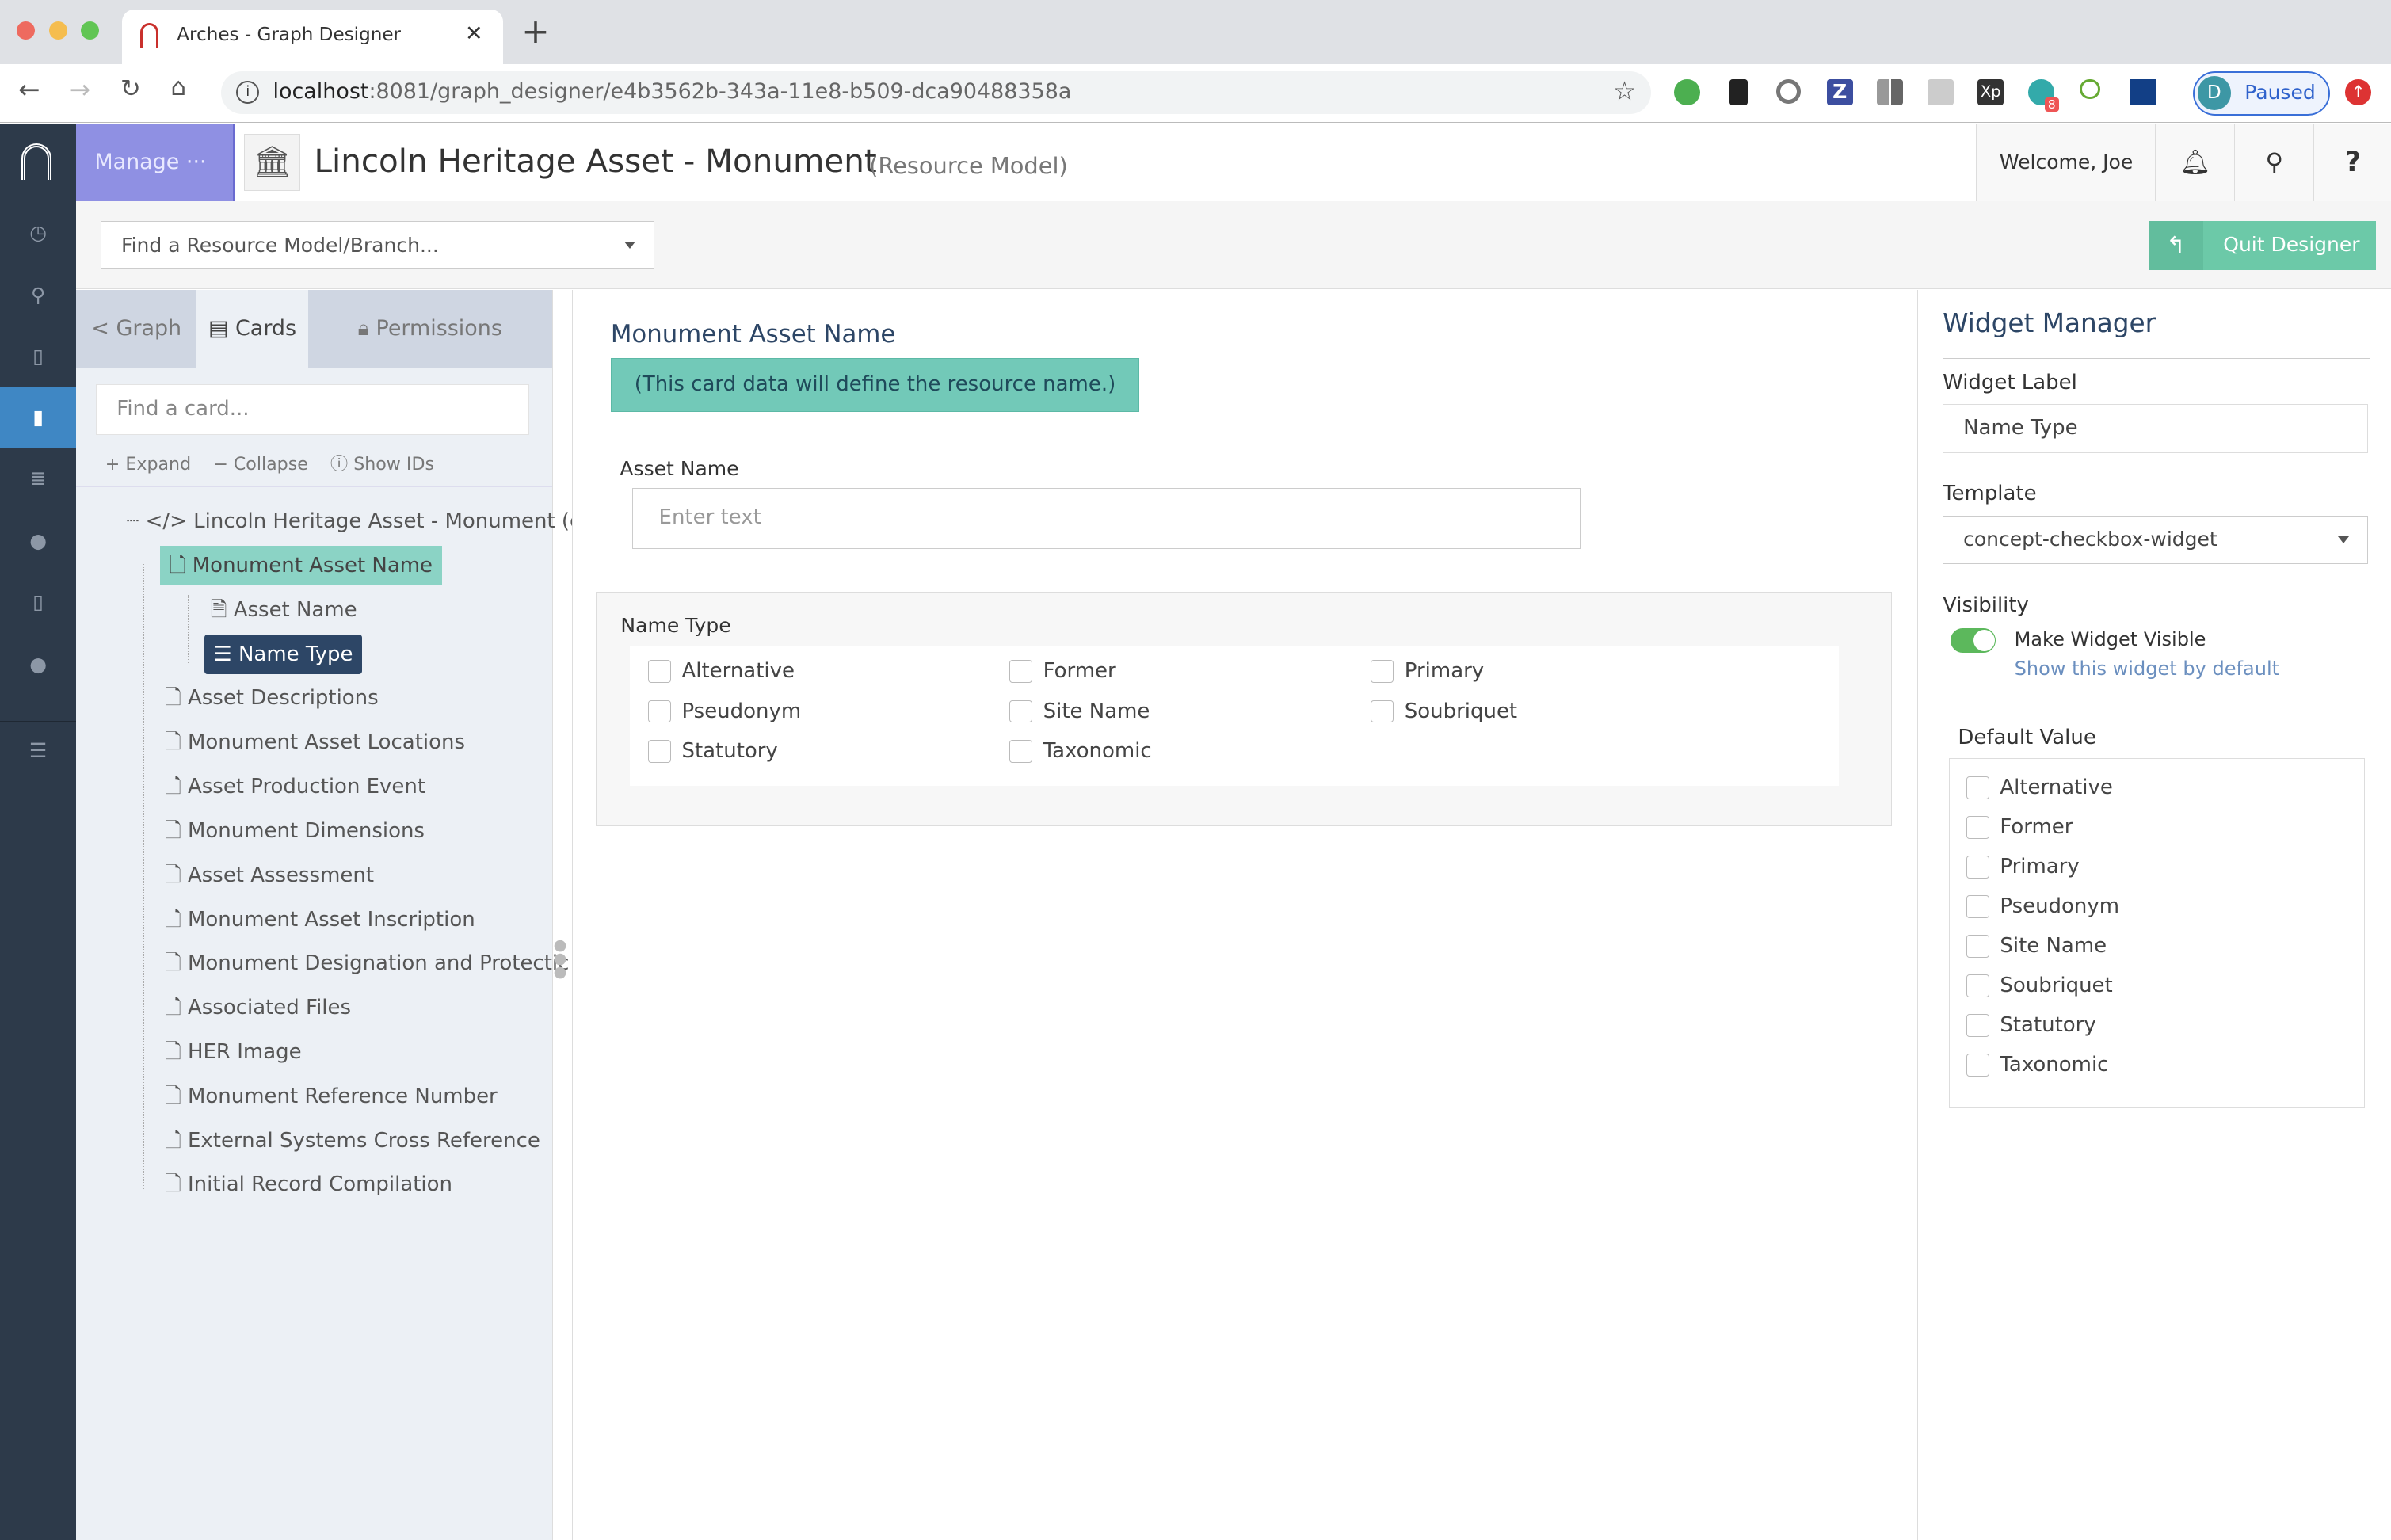 The image size is (2391, 1540). I want to click on globe-extension-icon, so click(2143, 92).